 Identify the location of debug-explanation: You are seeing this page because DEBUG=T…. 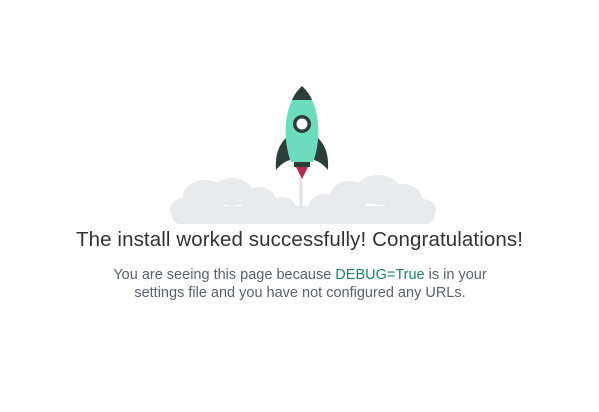
(300, 284).